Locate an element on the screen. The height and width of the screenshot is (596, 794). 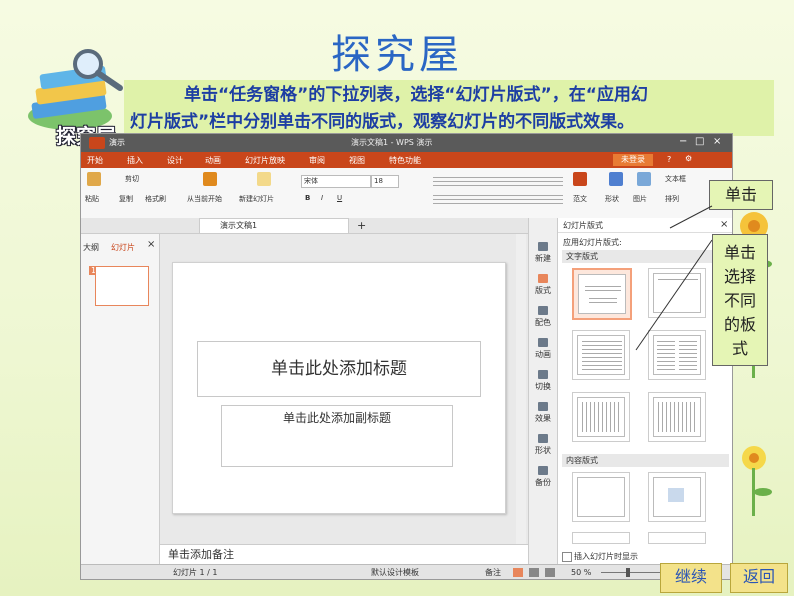
pane-close-icon: × is located at coordinates (724, 224).